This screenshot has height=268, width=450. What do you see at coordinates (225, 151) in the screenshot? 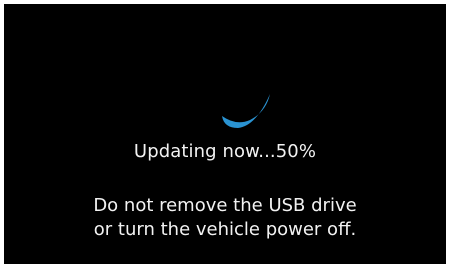
I see `update-status-text: Updating now...50%` at bounding box center [225, 151].